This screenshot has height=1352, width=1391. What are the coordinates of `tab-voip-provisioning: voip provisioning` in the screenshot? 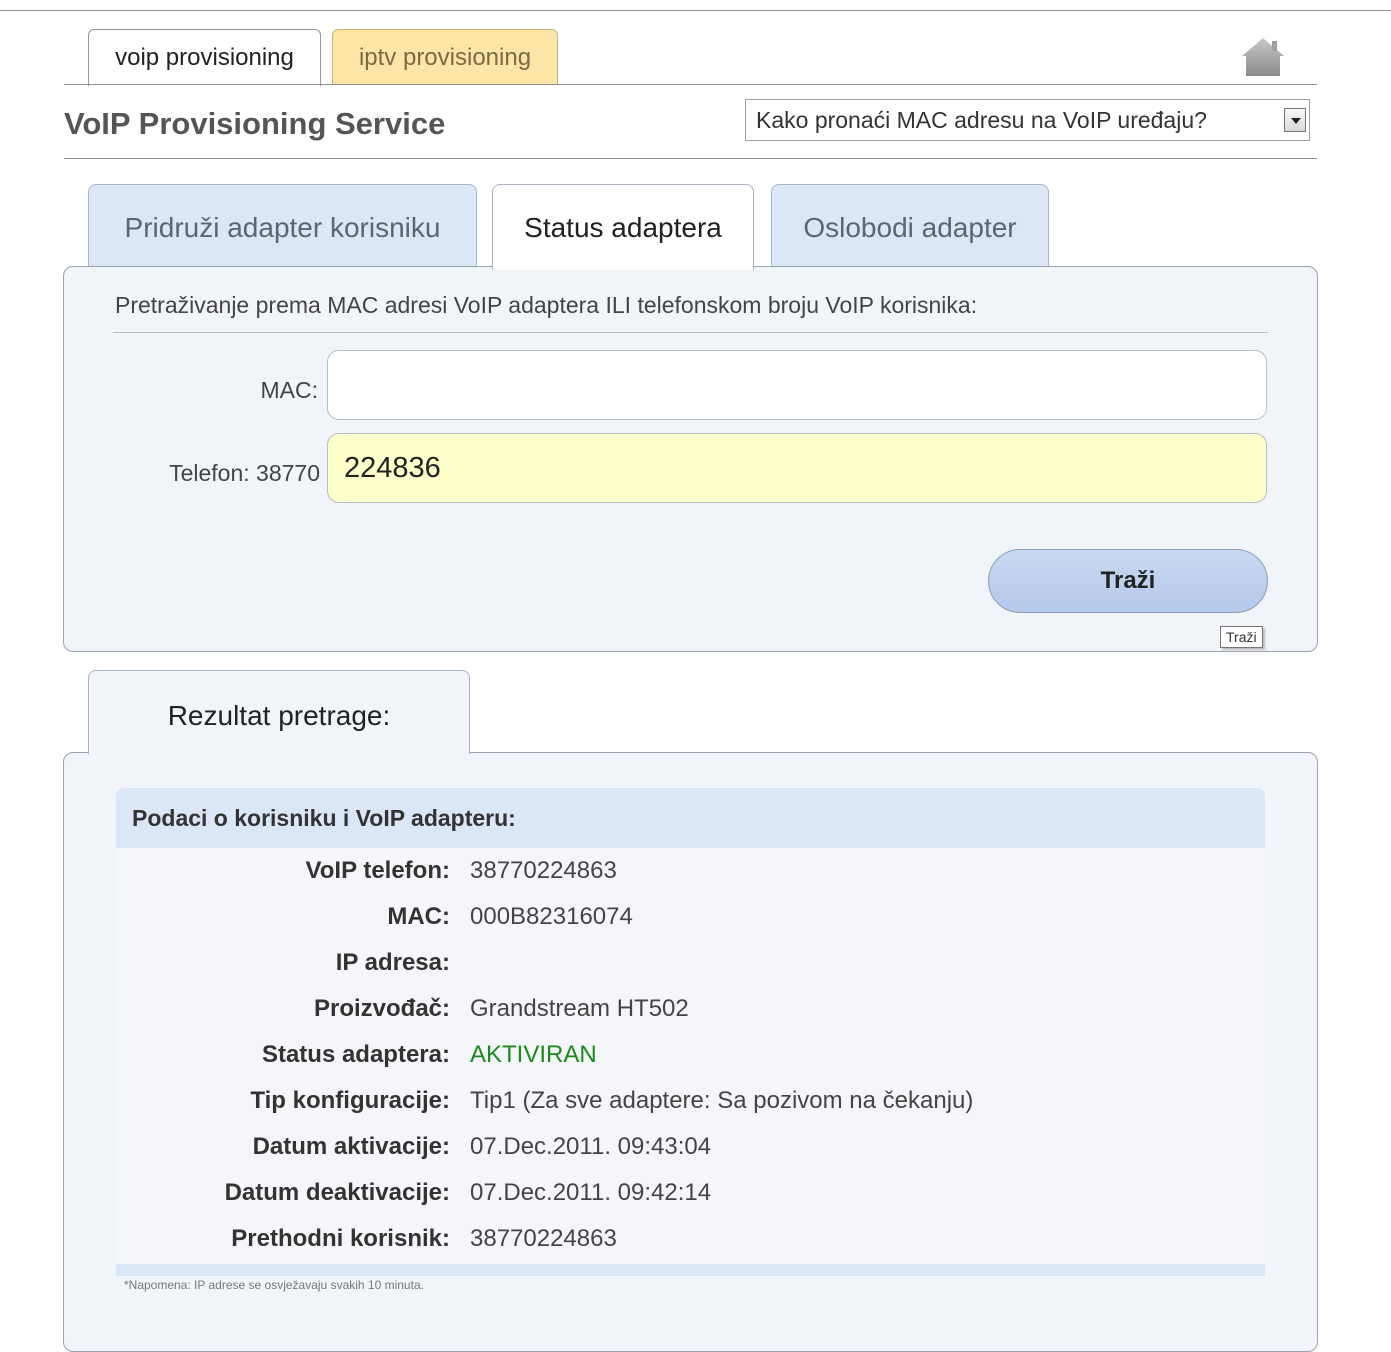 It's located at (204, 57).